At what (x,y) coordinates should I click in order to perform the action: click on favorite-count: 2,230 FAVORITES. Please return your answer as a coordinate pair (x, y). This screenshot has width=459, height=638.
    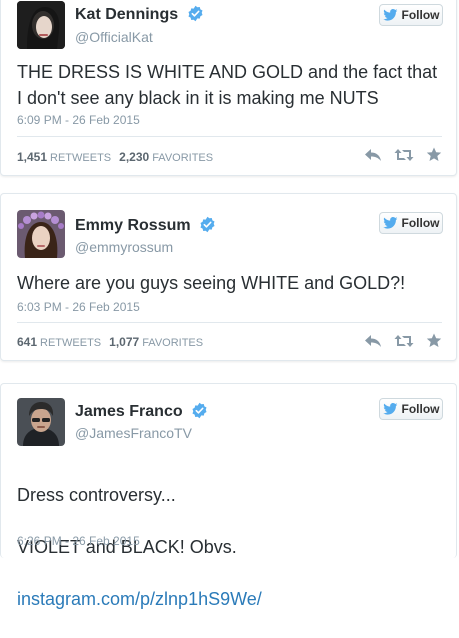
    Looking at the image, I should click on (166, 157).